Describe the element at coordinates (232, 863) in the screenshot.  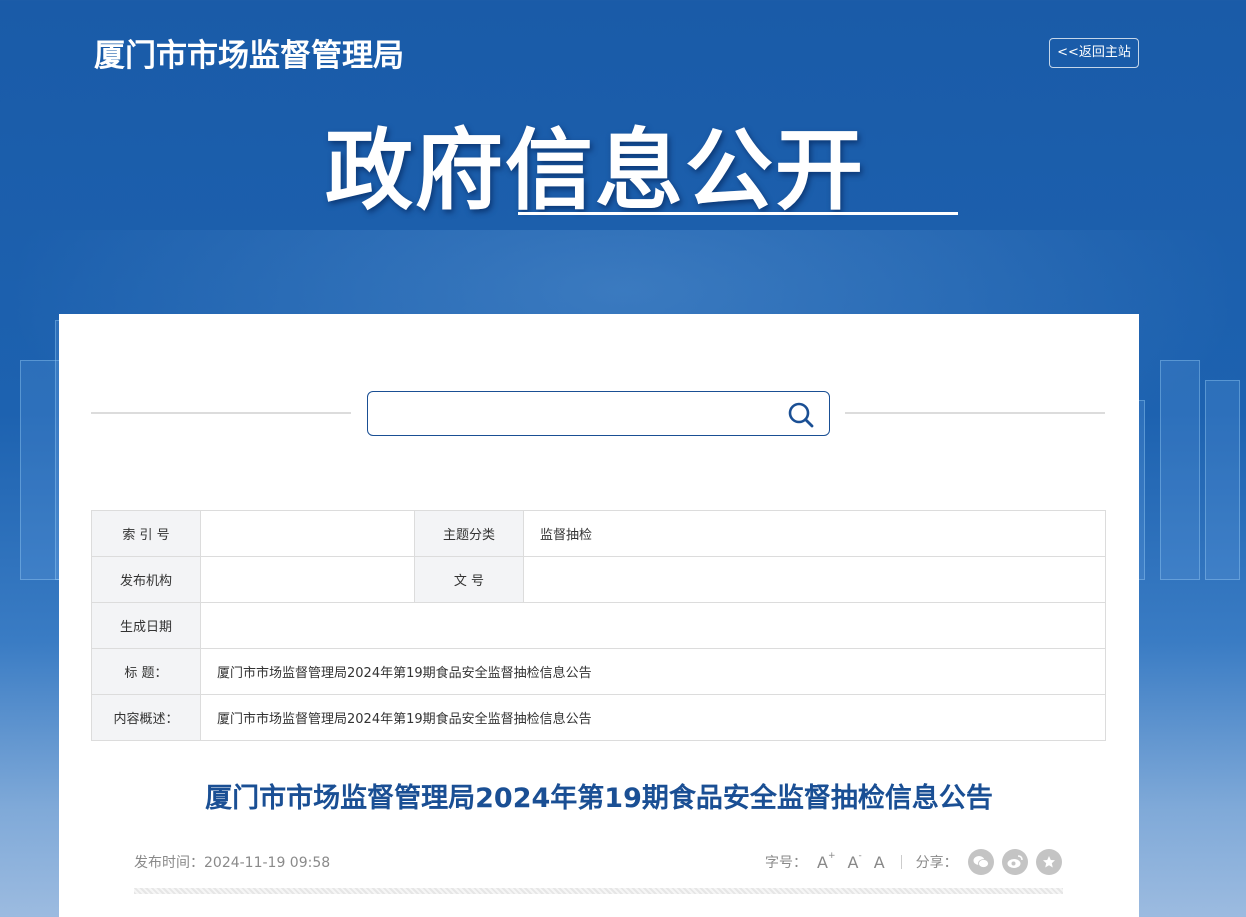
I see `publish-time: 发布时间：2024-11-19 09:58` at that location.